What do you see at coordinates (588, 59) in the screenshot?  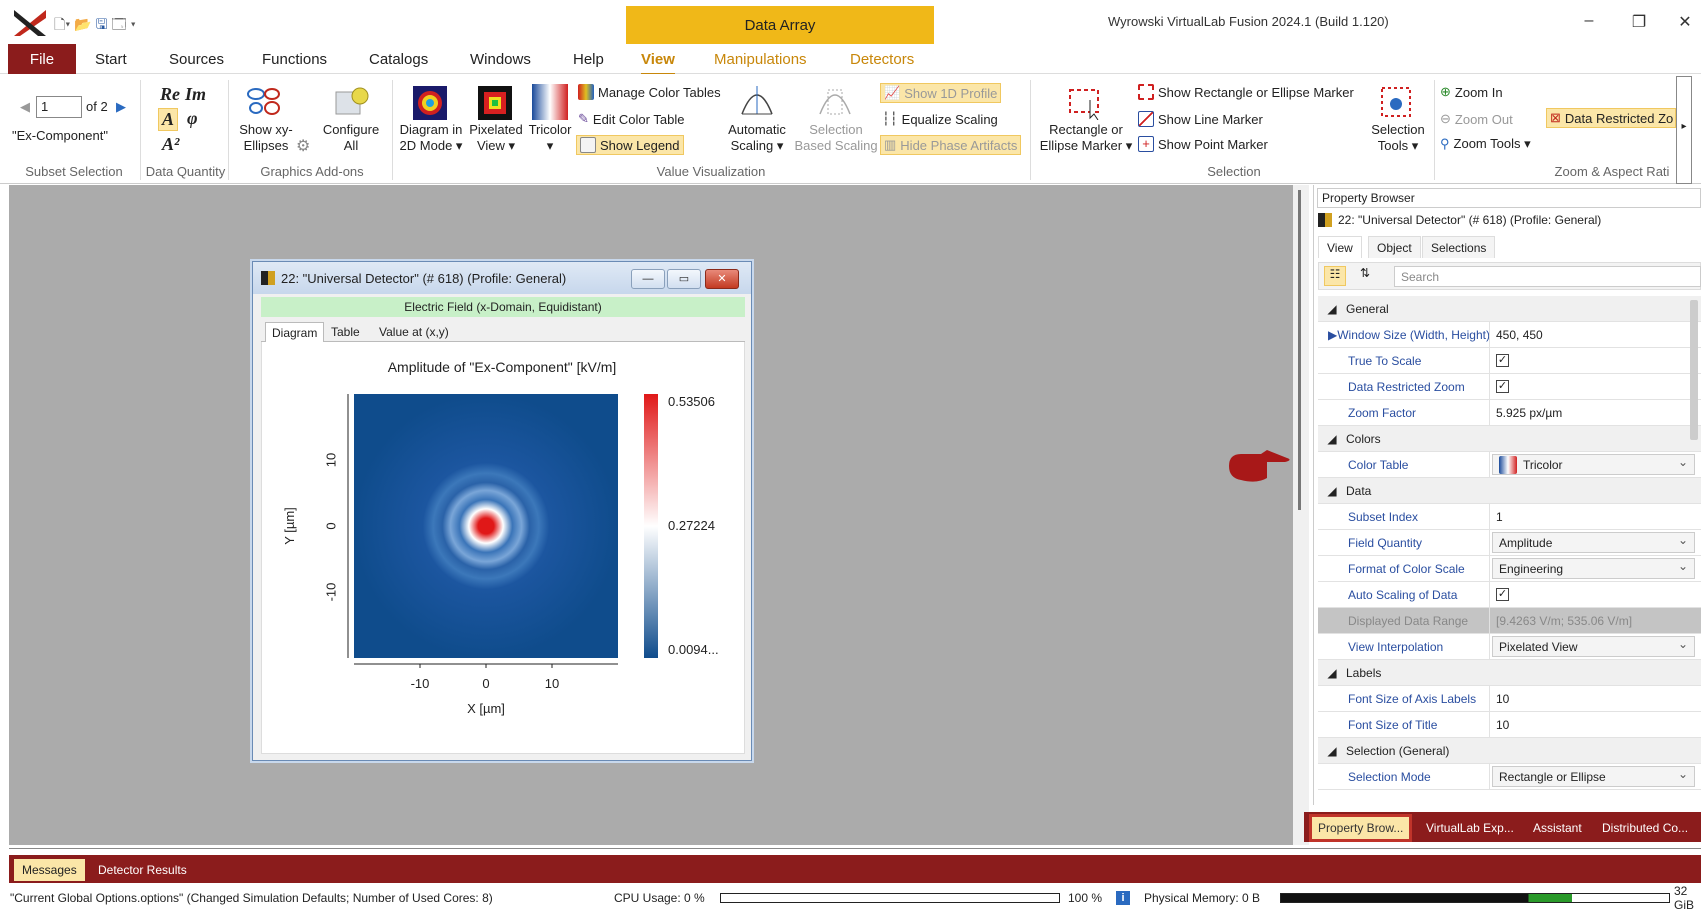 I see `menu-help: Help` at bounding box center [588, 59].